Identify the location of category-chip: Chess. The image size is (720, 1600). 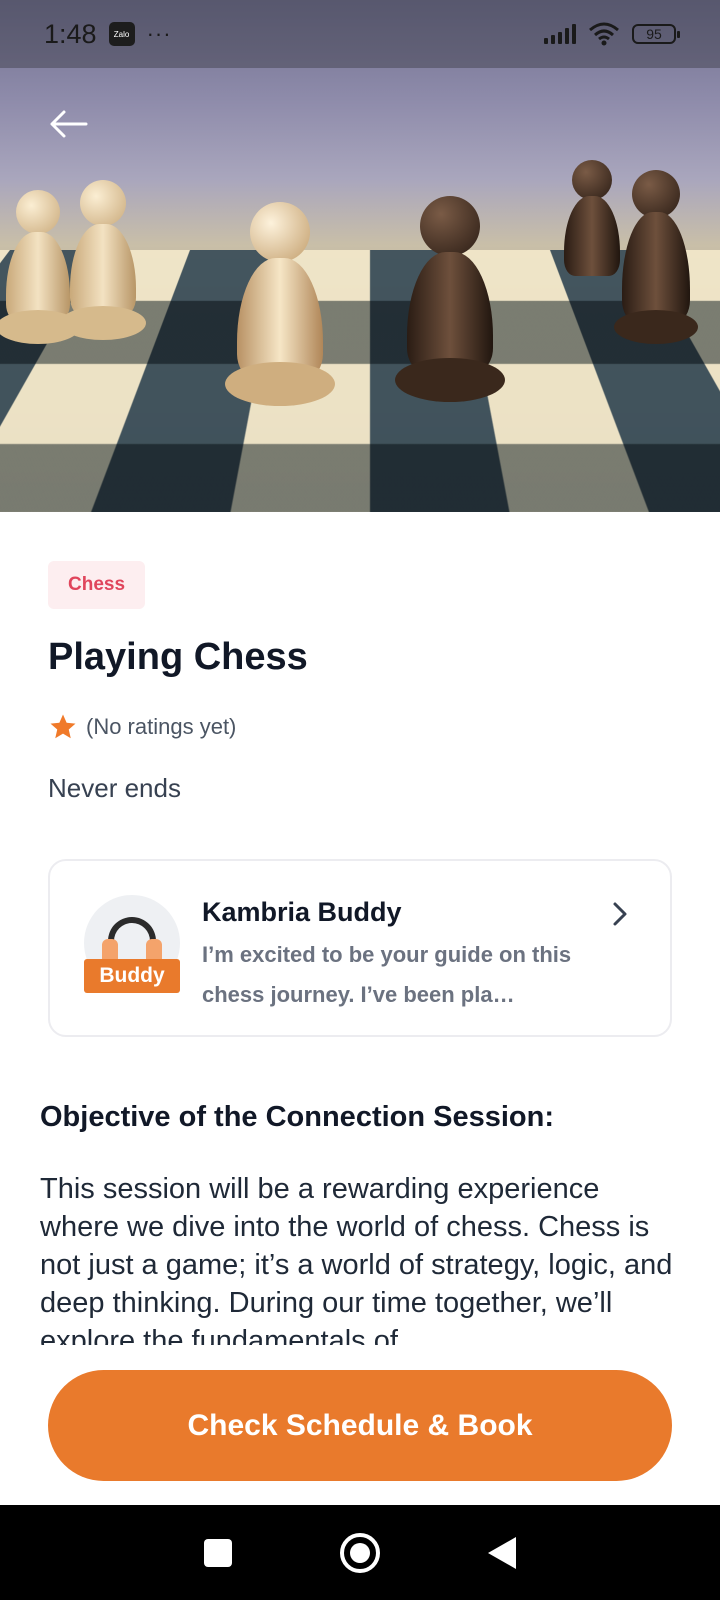
(97, 585).